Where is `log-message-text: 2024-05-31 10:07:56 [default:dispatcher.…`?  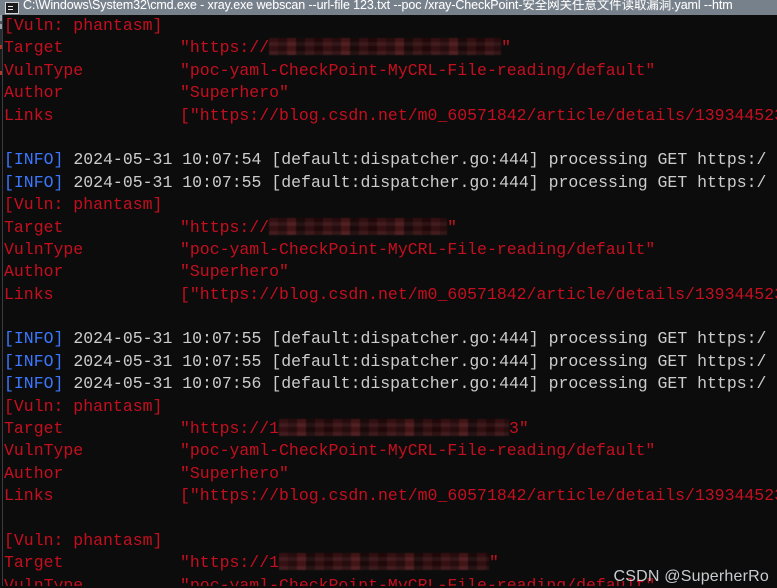 log-message-text: 2024-05-31 10:07:56 [default:dispatcher.… is located at coordinates (415, 384).